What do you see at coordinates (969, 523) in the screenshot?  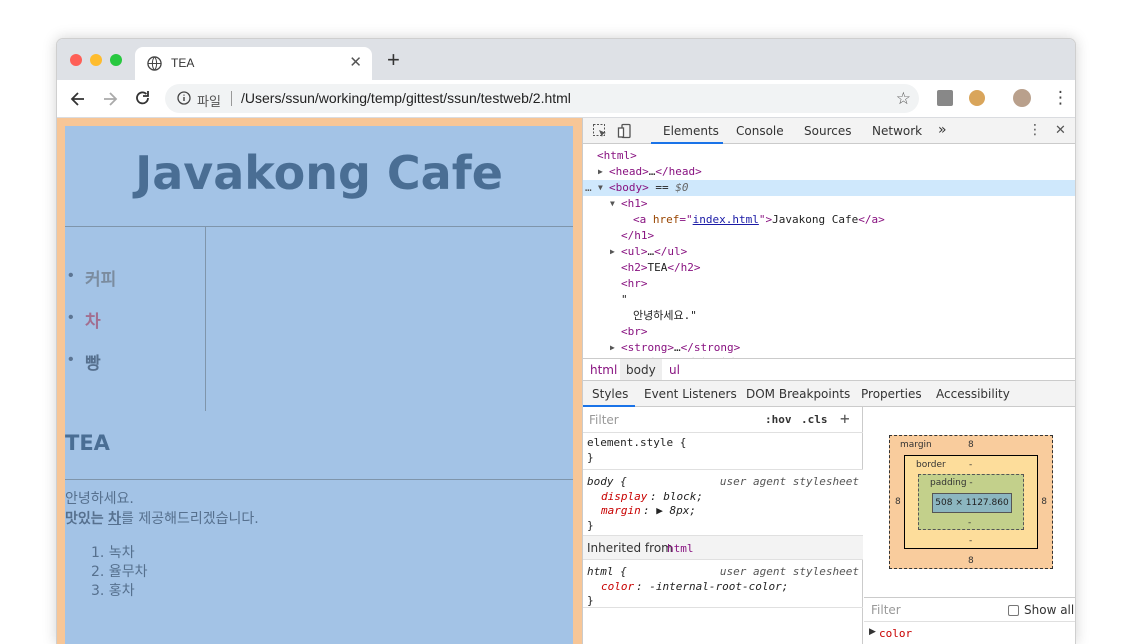 I see `padding-bottom-value: -` at bounding box center [969, 523].